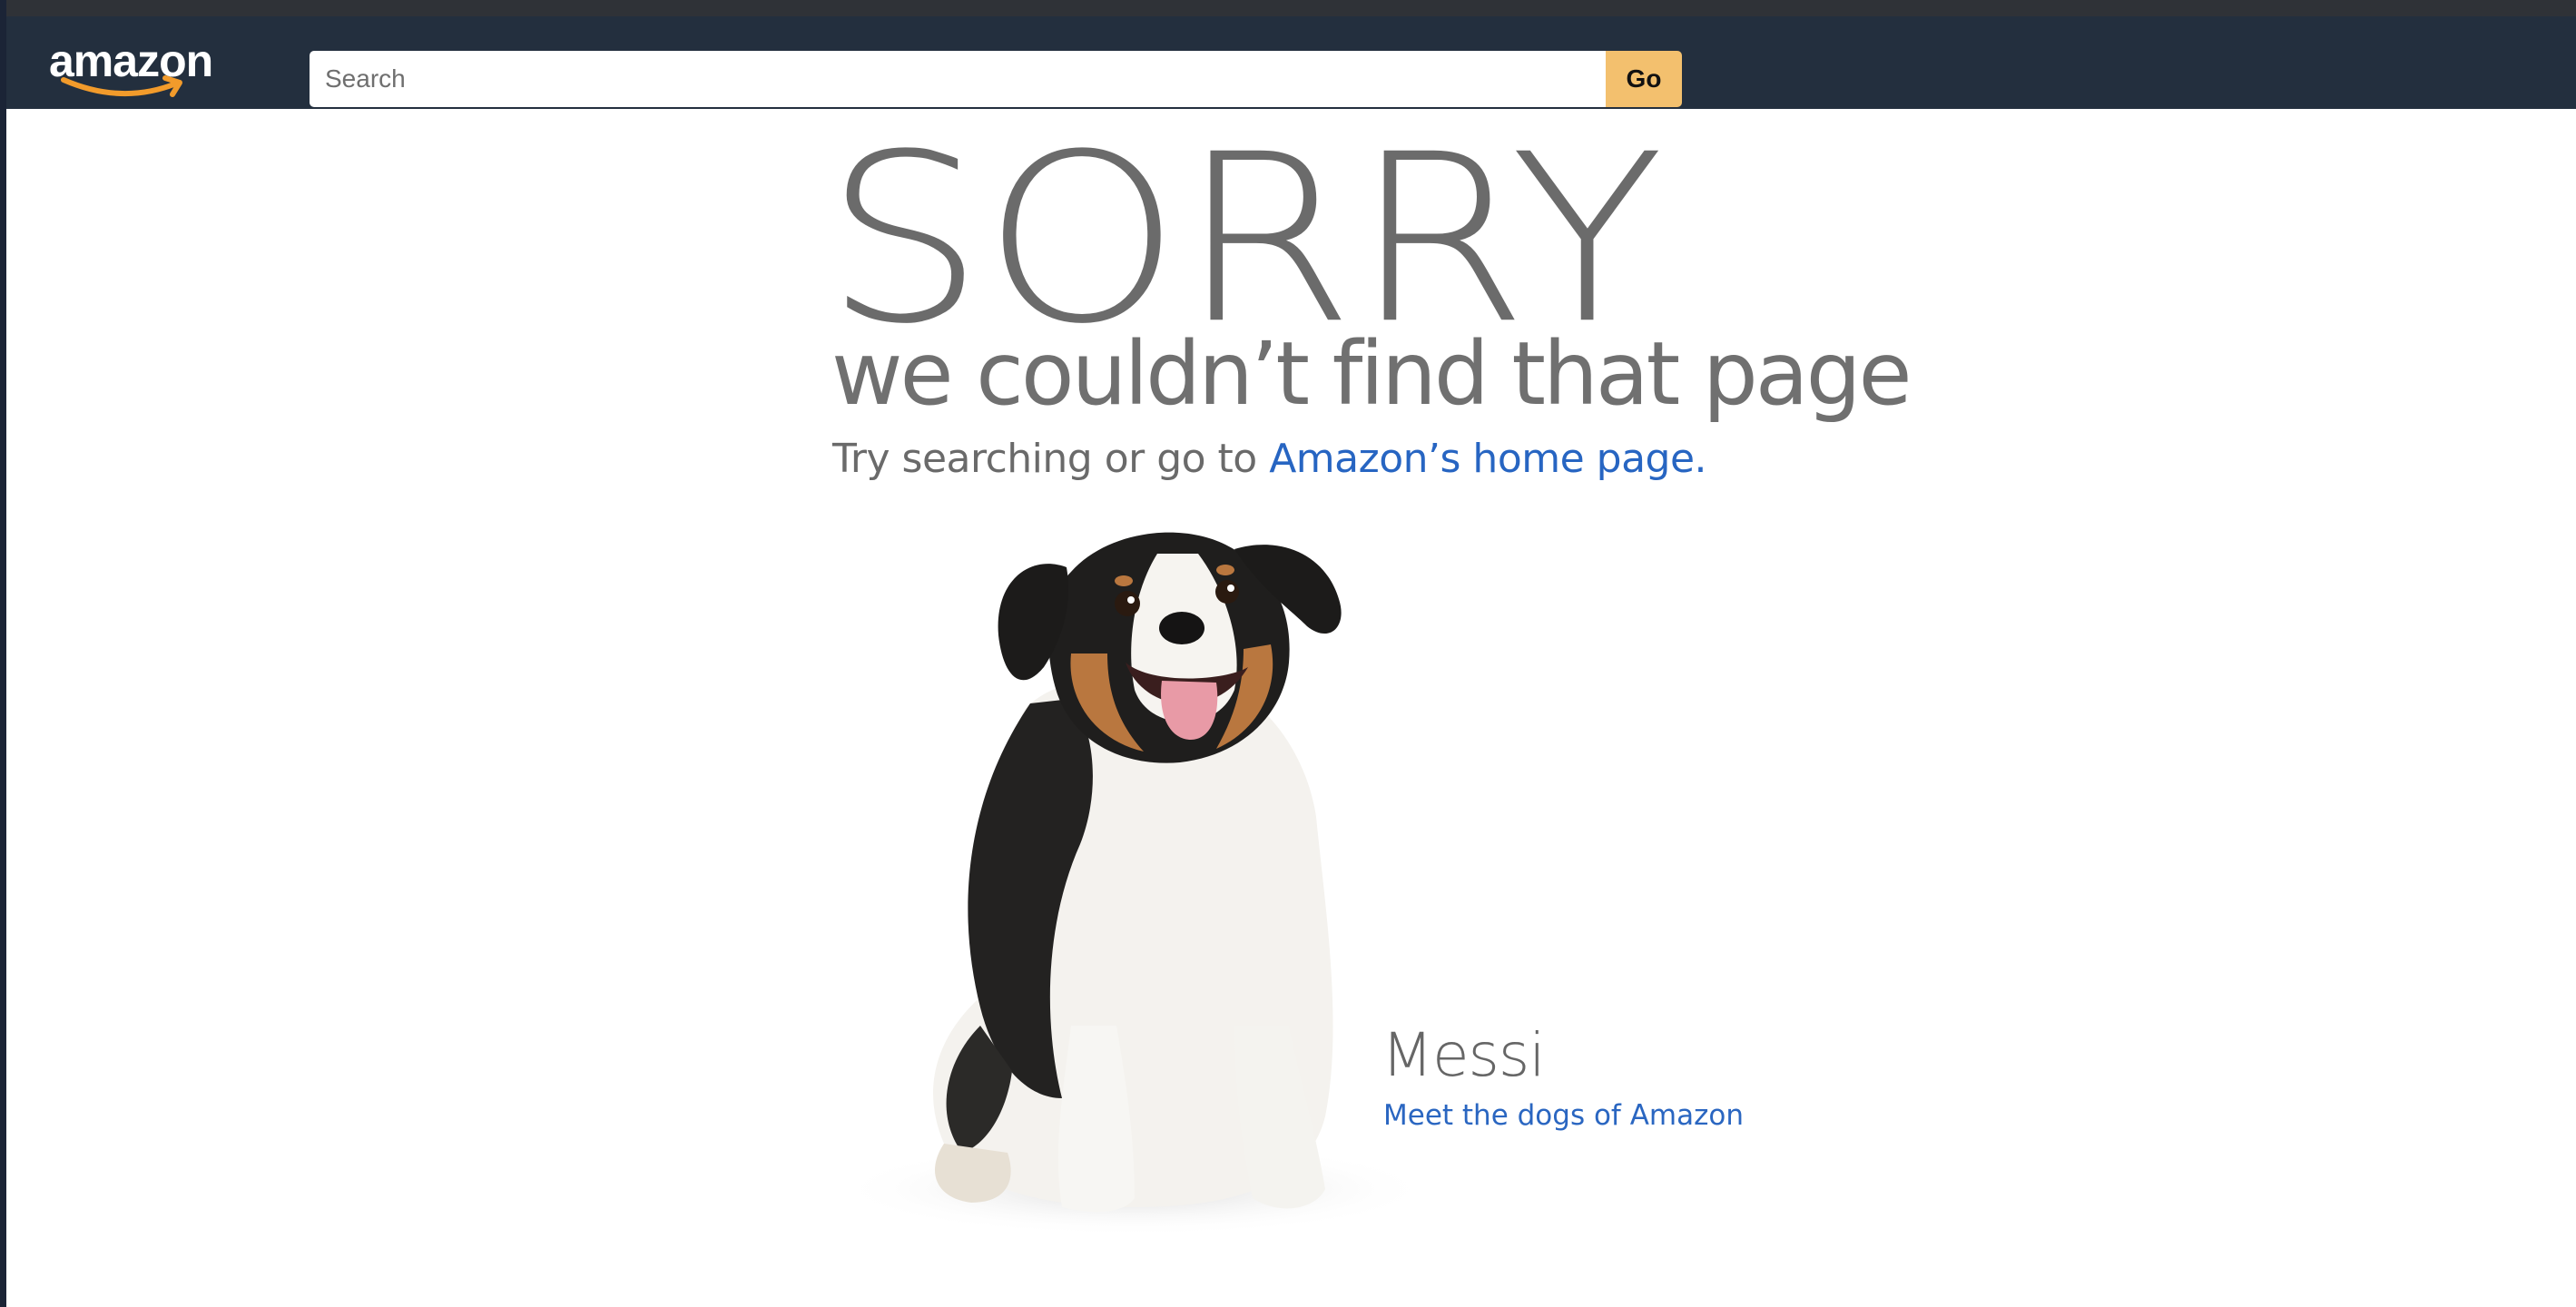  Describe the element at coordinates (1644, 79) in the screenshot. I see `go-button: Go` at that location.